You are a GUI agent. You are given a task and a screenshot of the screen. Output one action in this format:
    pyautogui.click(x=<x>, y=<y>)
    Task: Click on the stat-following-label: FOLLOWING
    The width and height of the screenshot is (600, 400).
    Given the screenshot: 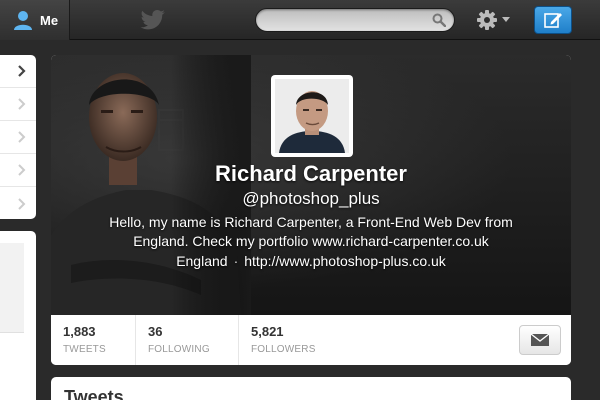 What is the action you would take?
    pyautogui.click(x=179, y=349)
    